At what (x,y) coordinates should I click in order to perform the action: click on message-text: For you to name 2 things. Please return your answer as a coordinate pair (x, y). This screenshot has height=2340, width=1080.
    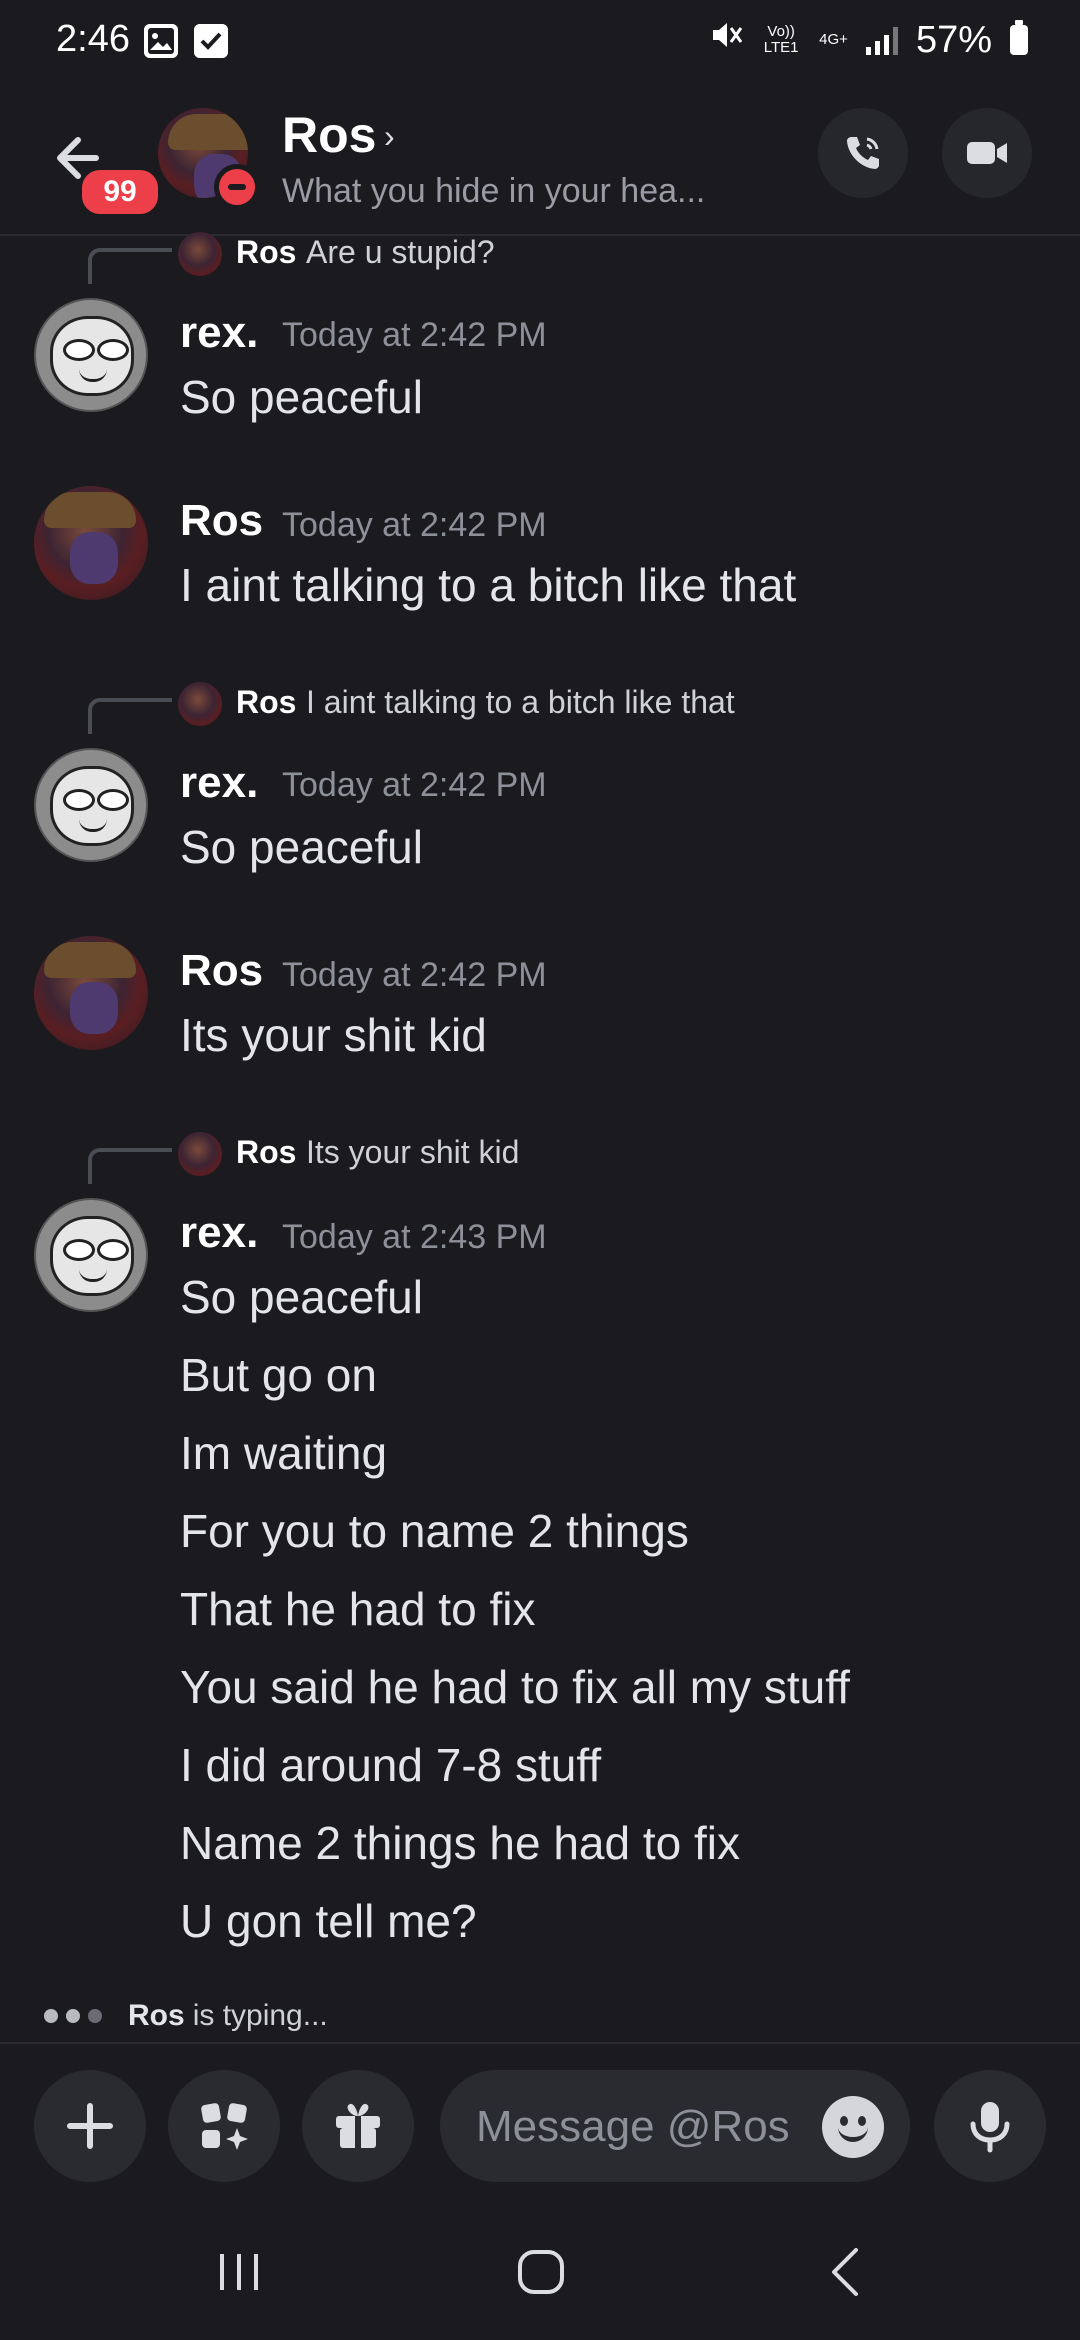
    Looking at the image, I should click on (434, 1531).